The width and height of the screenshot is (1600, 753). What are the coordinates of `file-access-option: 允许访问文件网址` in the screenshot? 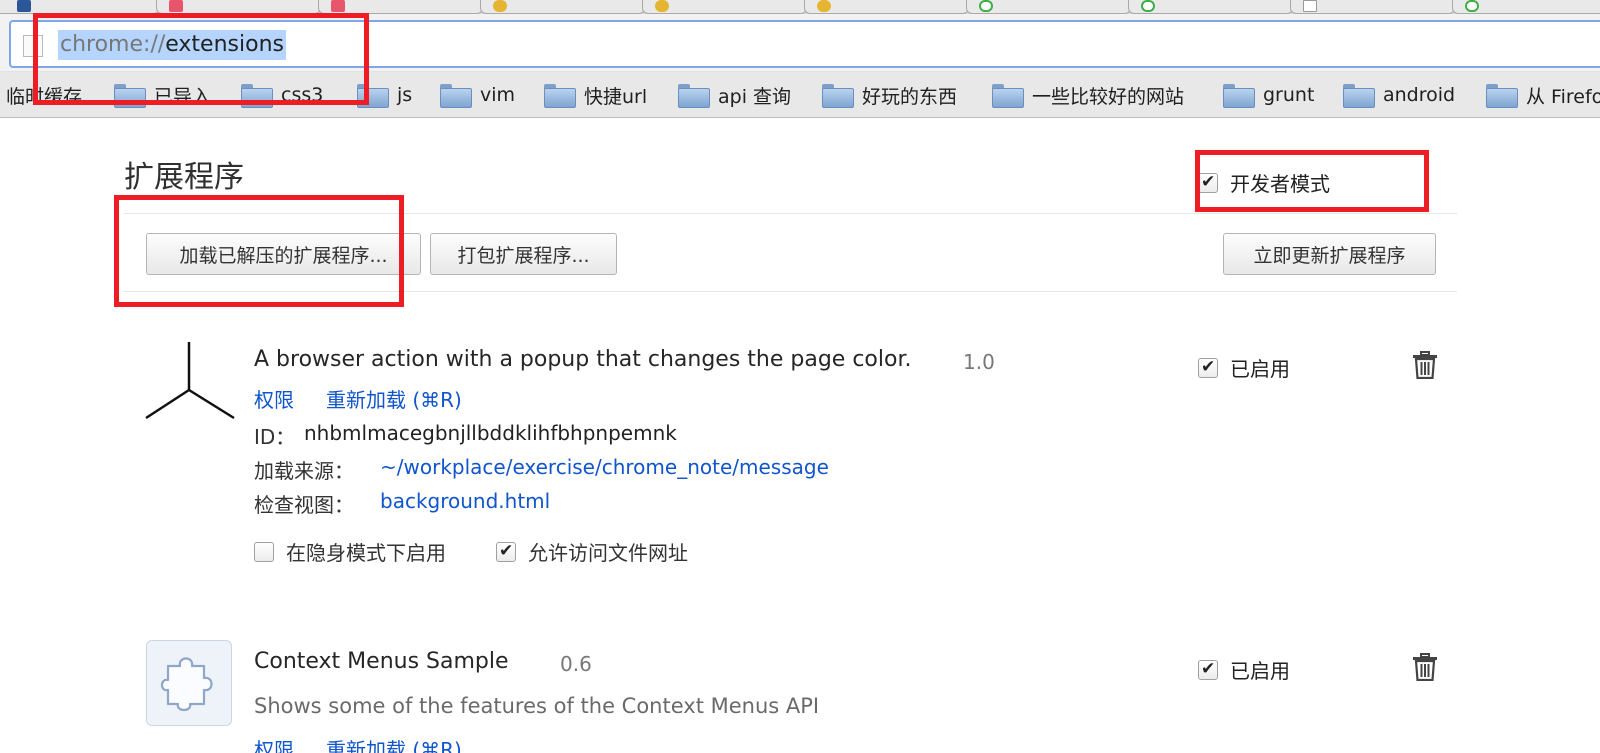 It's located at (592, 551).